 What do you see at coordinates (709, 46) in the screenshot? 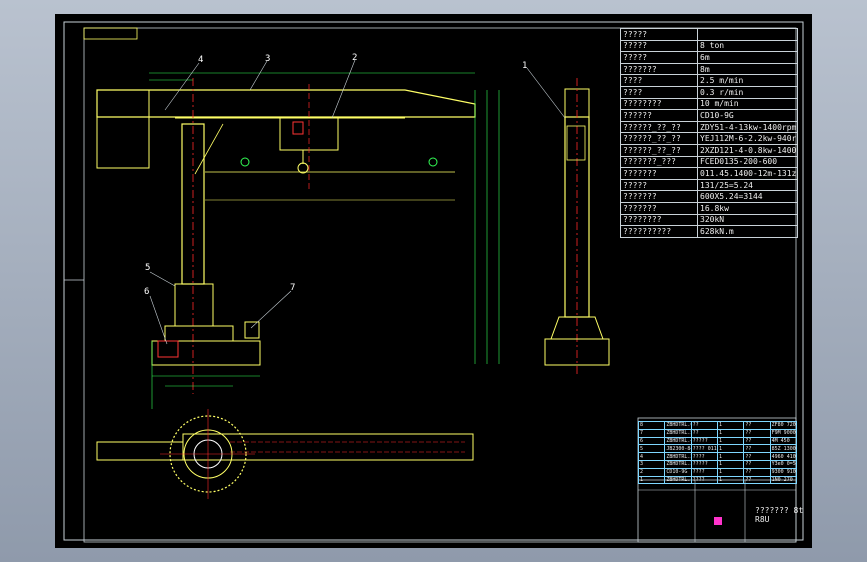
I see `parameter-row: ????? 8 ton` at bounding box center [709, 46].